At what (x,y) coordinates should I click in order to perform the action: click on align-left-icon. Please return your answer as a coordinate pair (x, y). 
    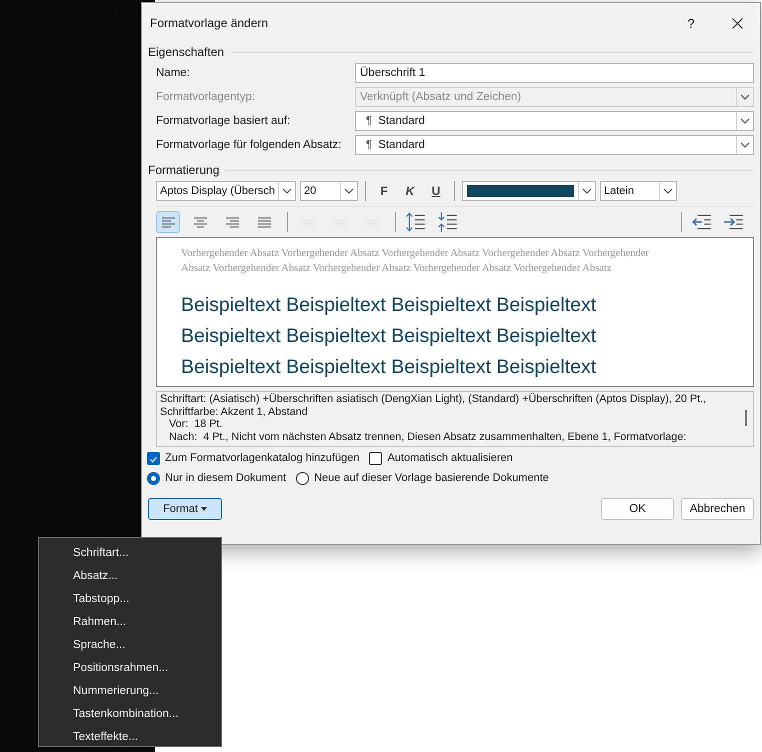
    Looking at the image, I should click on (168, 222).